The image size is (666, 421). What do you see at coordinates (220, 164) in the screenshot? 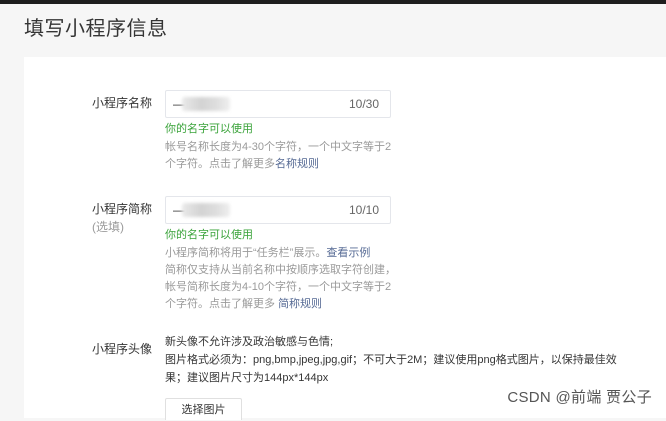
I see `name-hint-line2-text: 个字符。点击了解更多` at bounding box center [220, 164].